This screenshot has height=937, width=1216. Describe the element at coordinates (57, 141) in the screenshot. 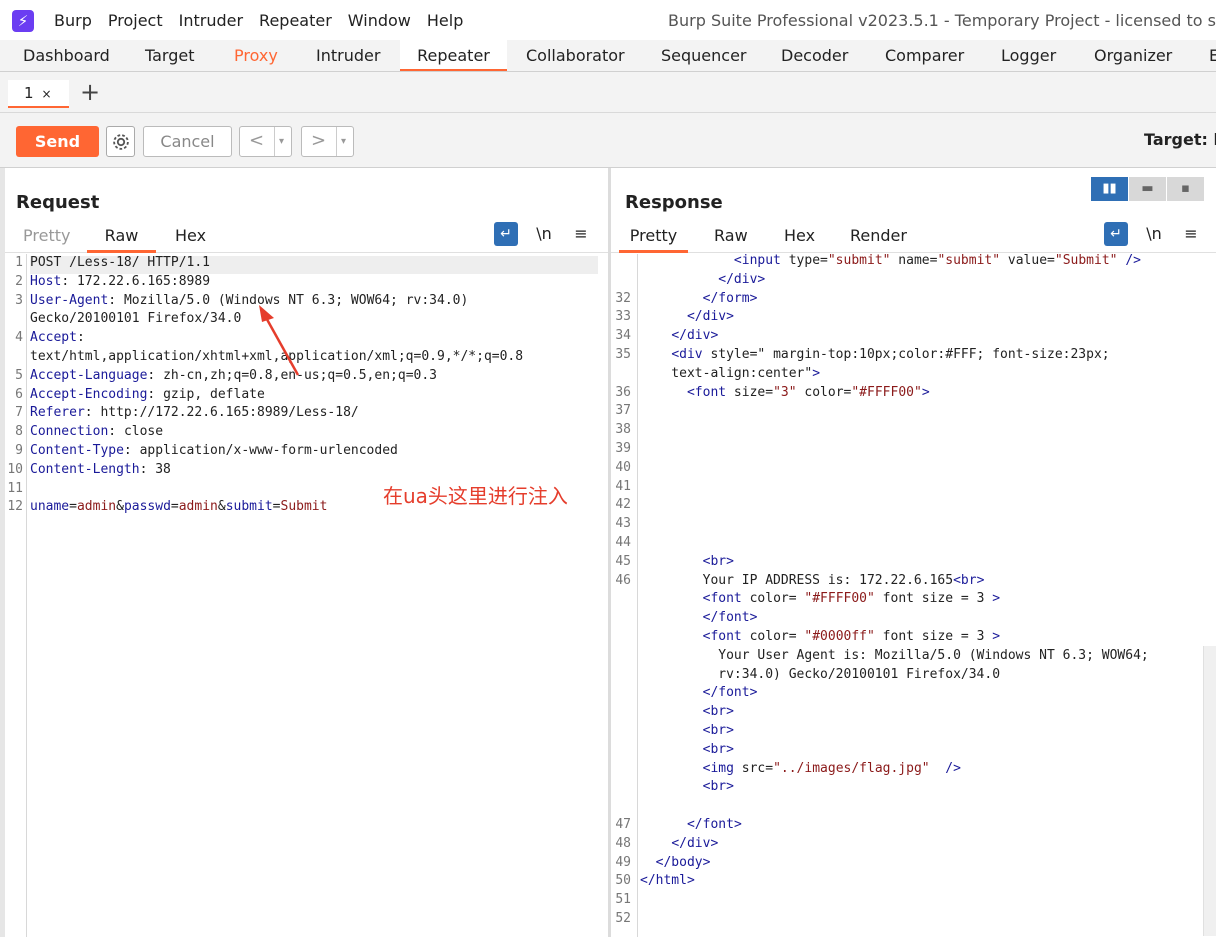

I see `send-button: Send` at that location.